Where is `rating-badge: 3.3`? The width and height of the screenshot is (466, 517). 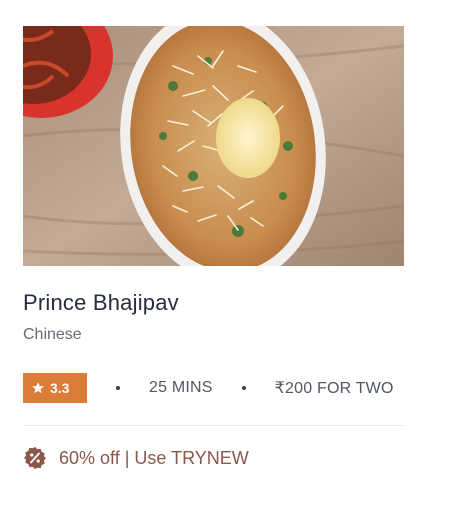
rating-badge: 3.3 is located at coordinates (55, 388).